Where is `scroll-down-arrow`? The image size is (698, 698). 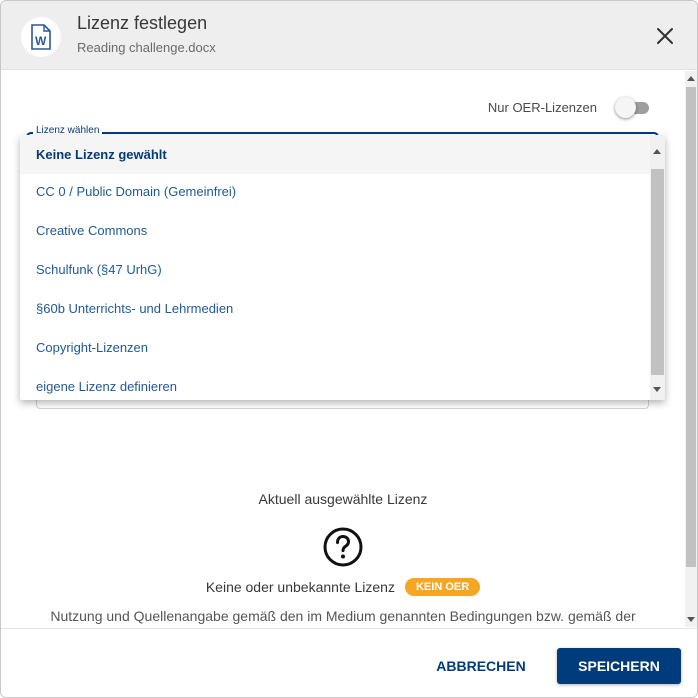
scroll-down-arrow is located at coordinates (691, 619).